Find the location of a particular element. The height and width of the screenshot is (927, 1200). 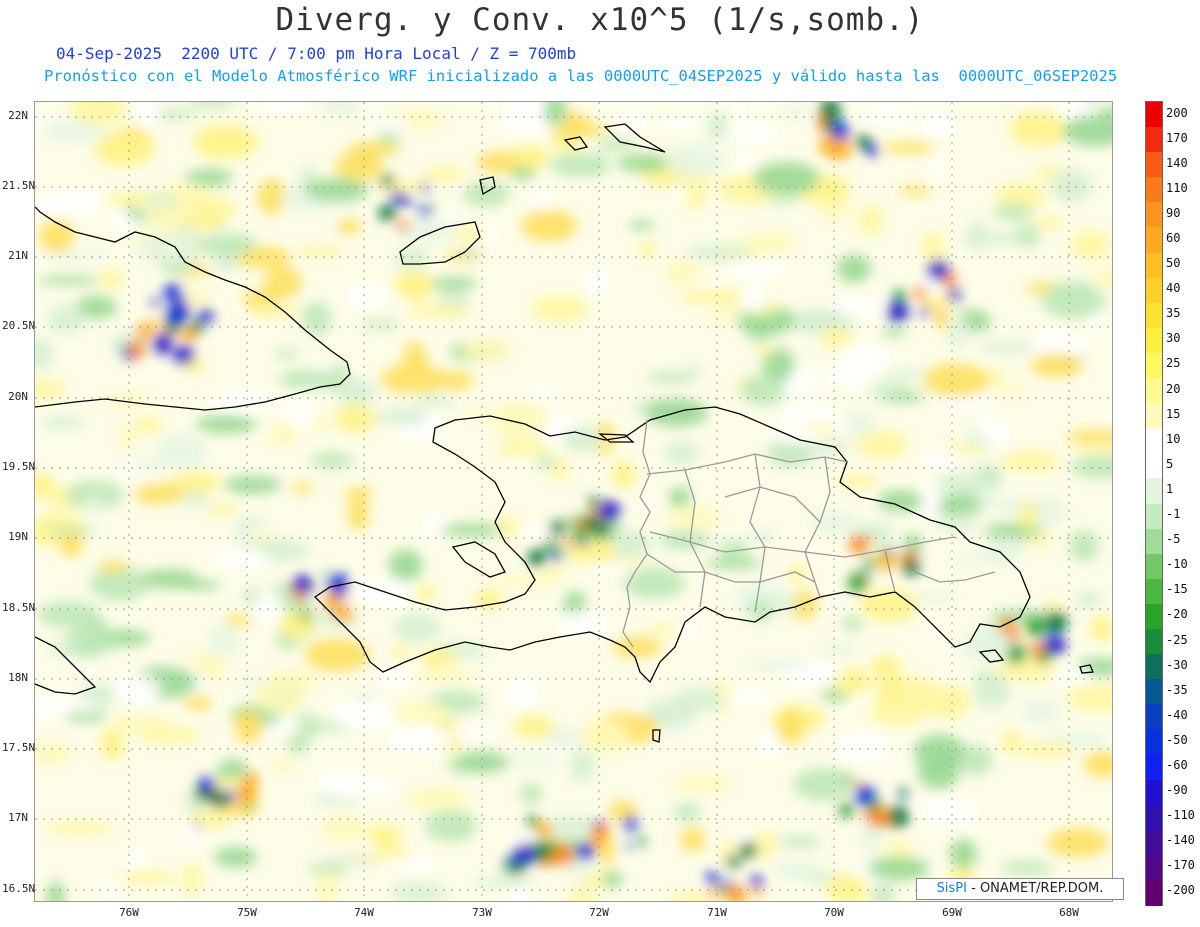

lat-label: 19.5N is located at coordinates (19, 466).